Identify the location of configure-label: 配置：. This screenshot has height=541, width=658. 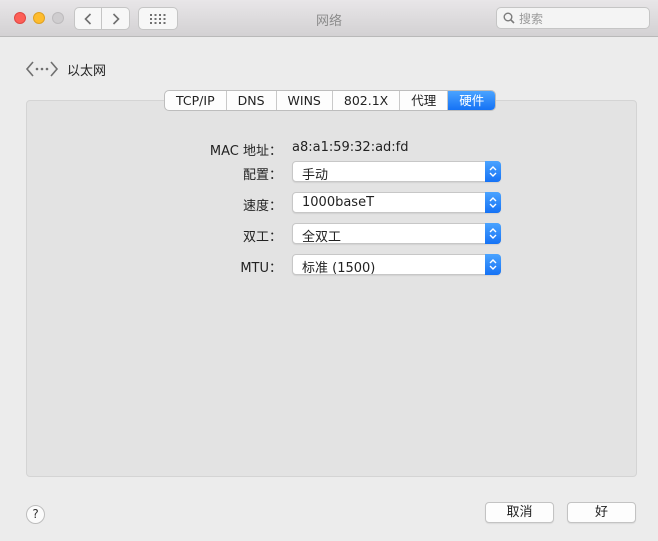
(262, 175).